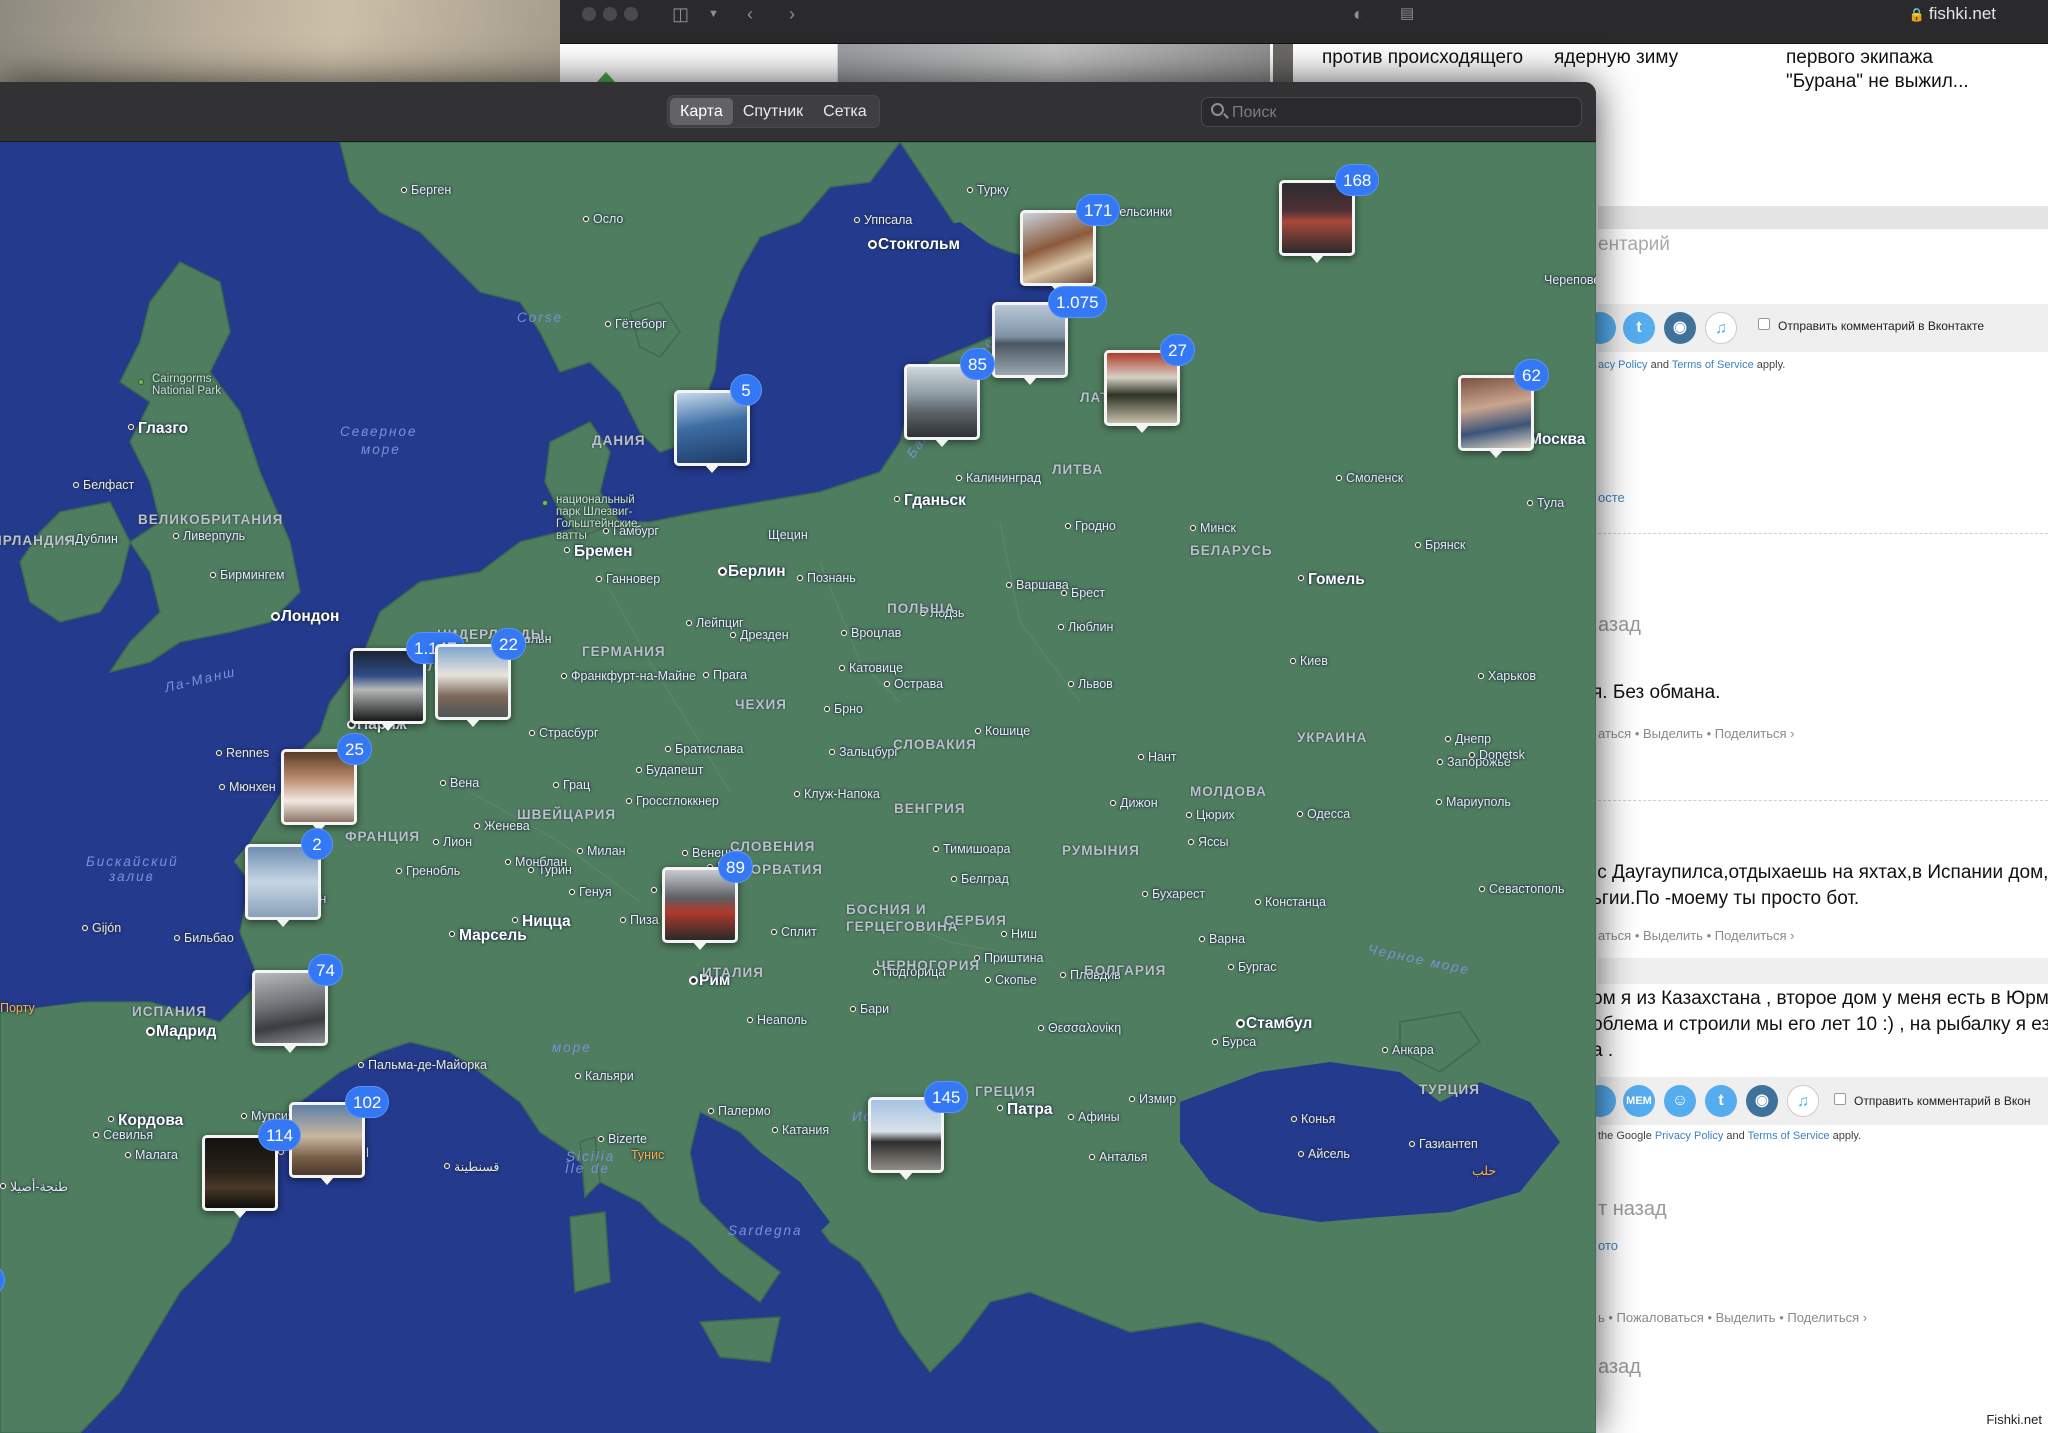 This screenshot has width=2048, height=1433. Describe the element at coordinates (1680, 1101) in the screenshot. I see `smile-icon: ☺` at that location.